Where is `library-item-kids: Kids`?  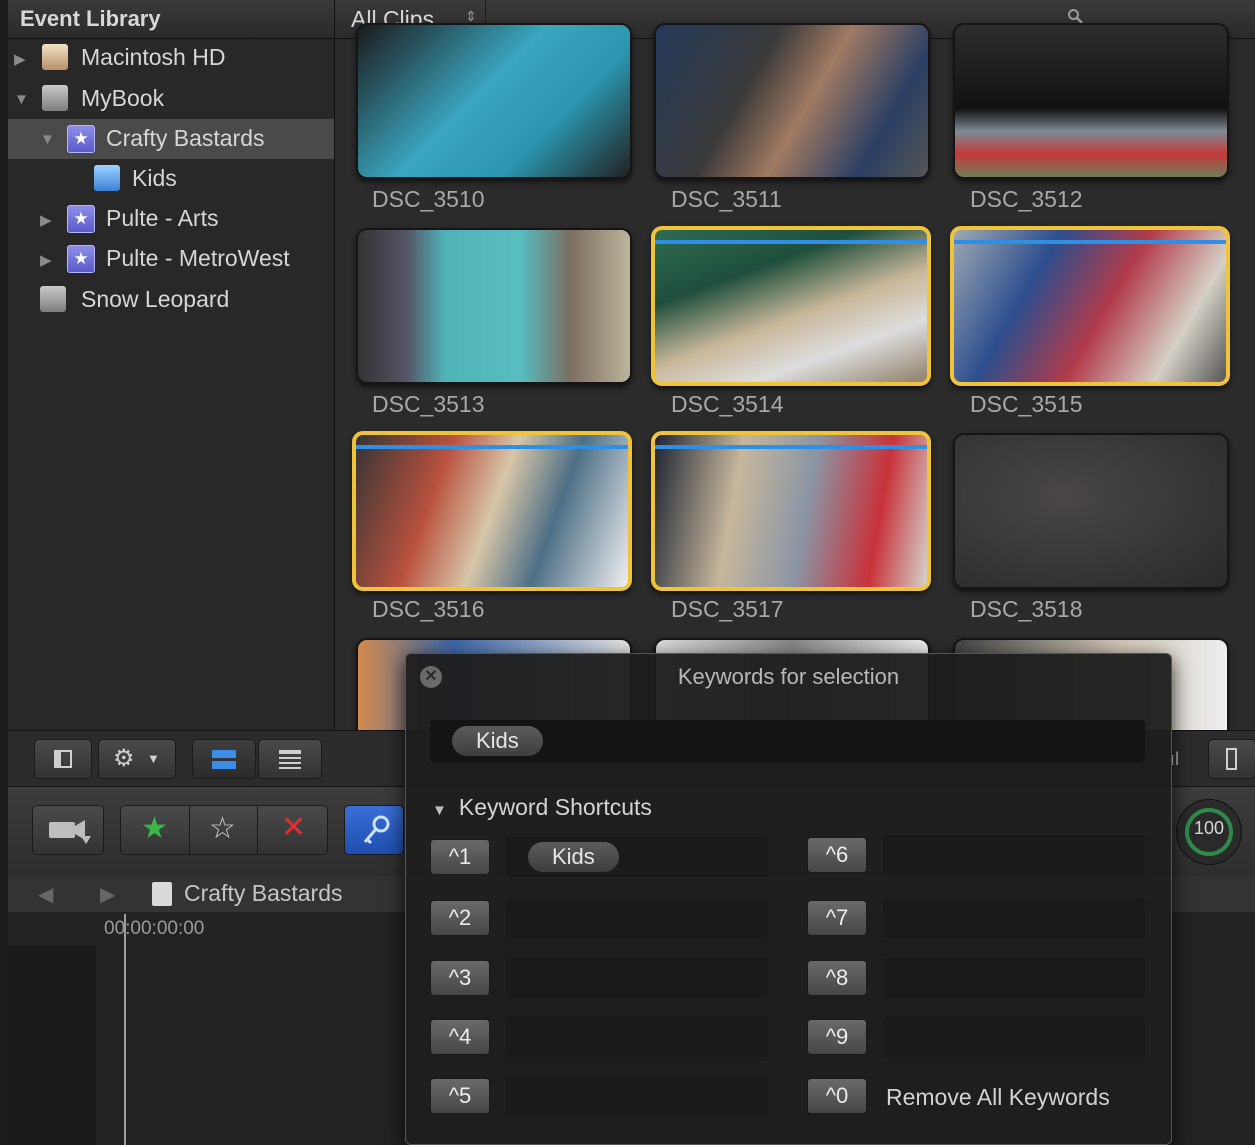 library-item-kids: Kids is located at coordinates (171, 179).